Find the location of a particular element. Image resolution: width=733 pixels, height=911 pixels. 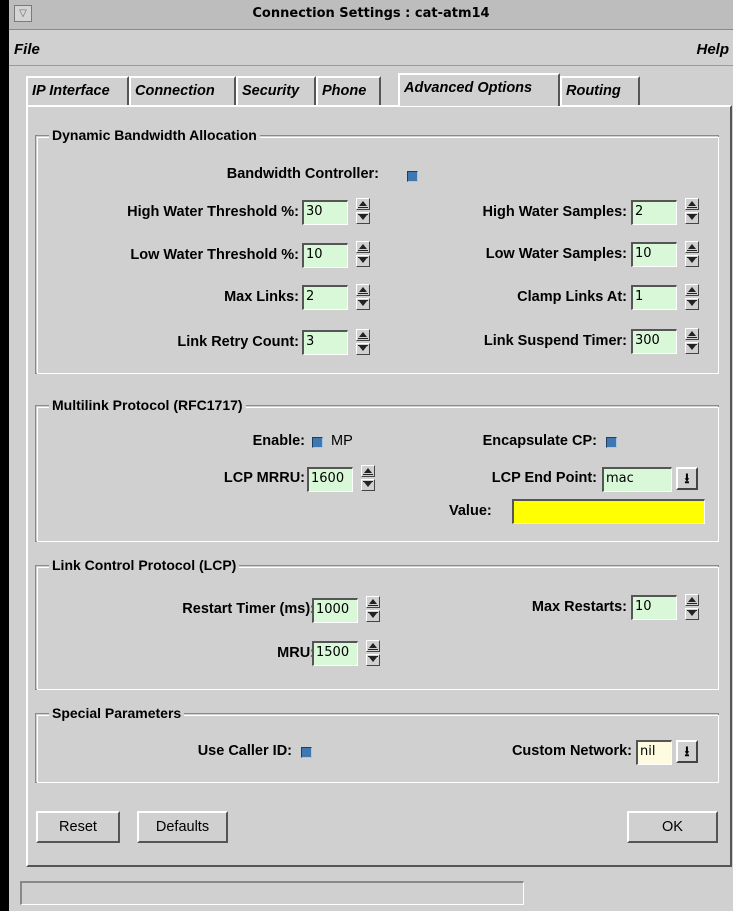

tab-security: Security is located at coordinates (276, 90).